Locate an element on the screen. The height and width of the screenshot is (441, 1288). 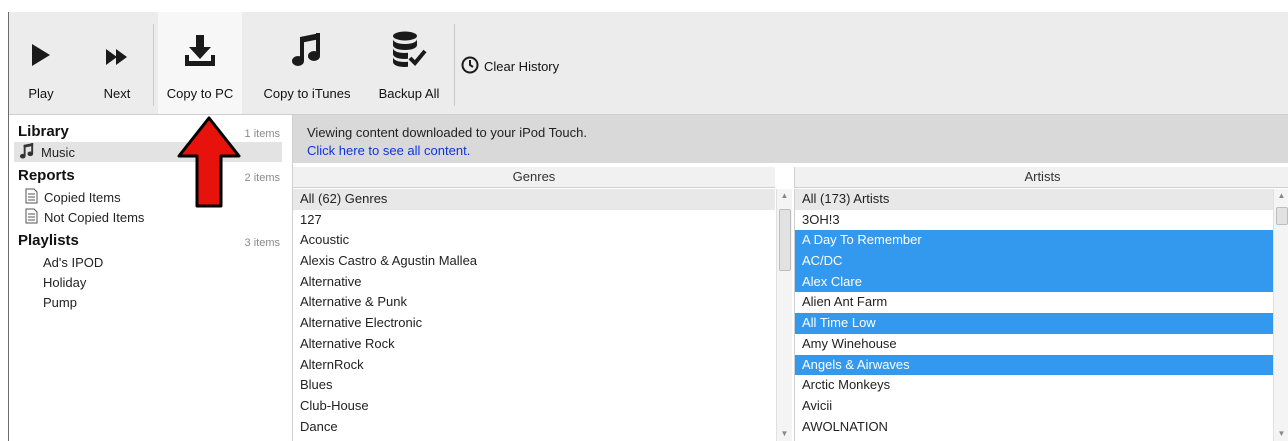
list-item: All (62) Genres is located at coordinates (534, 199).